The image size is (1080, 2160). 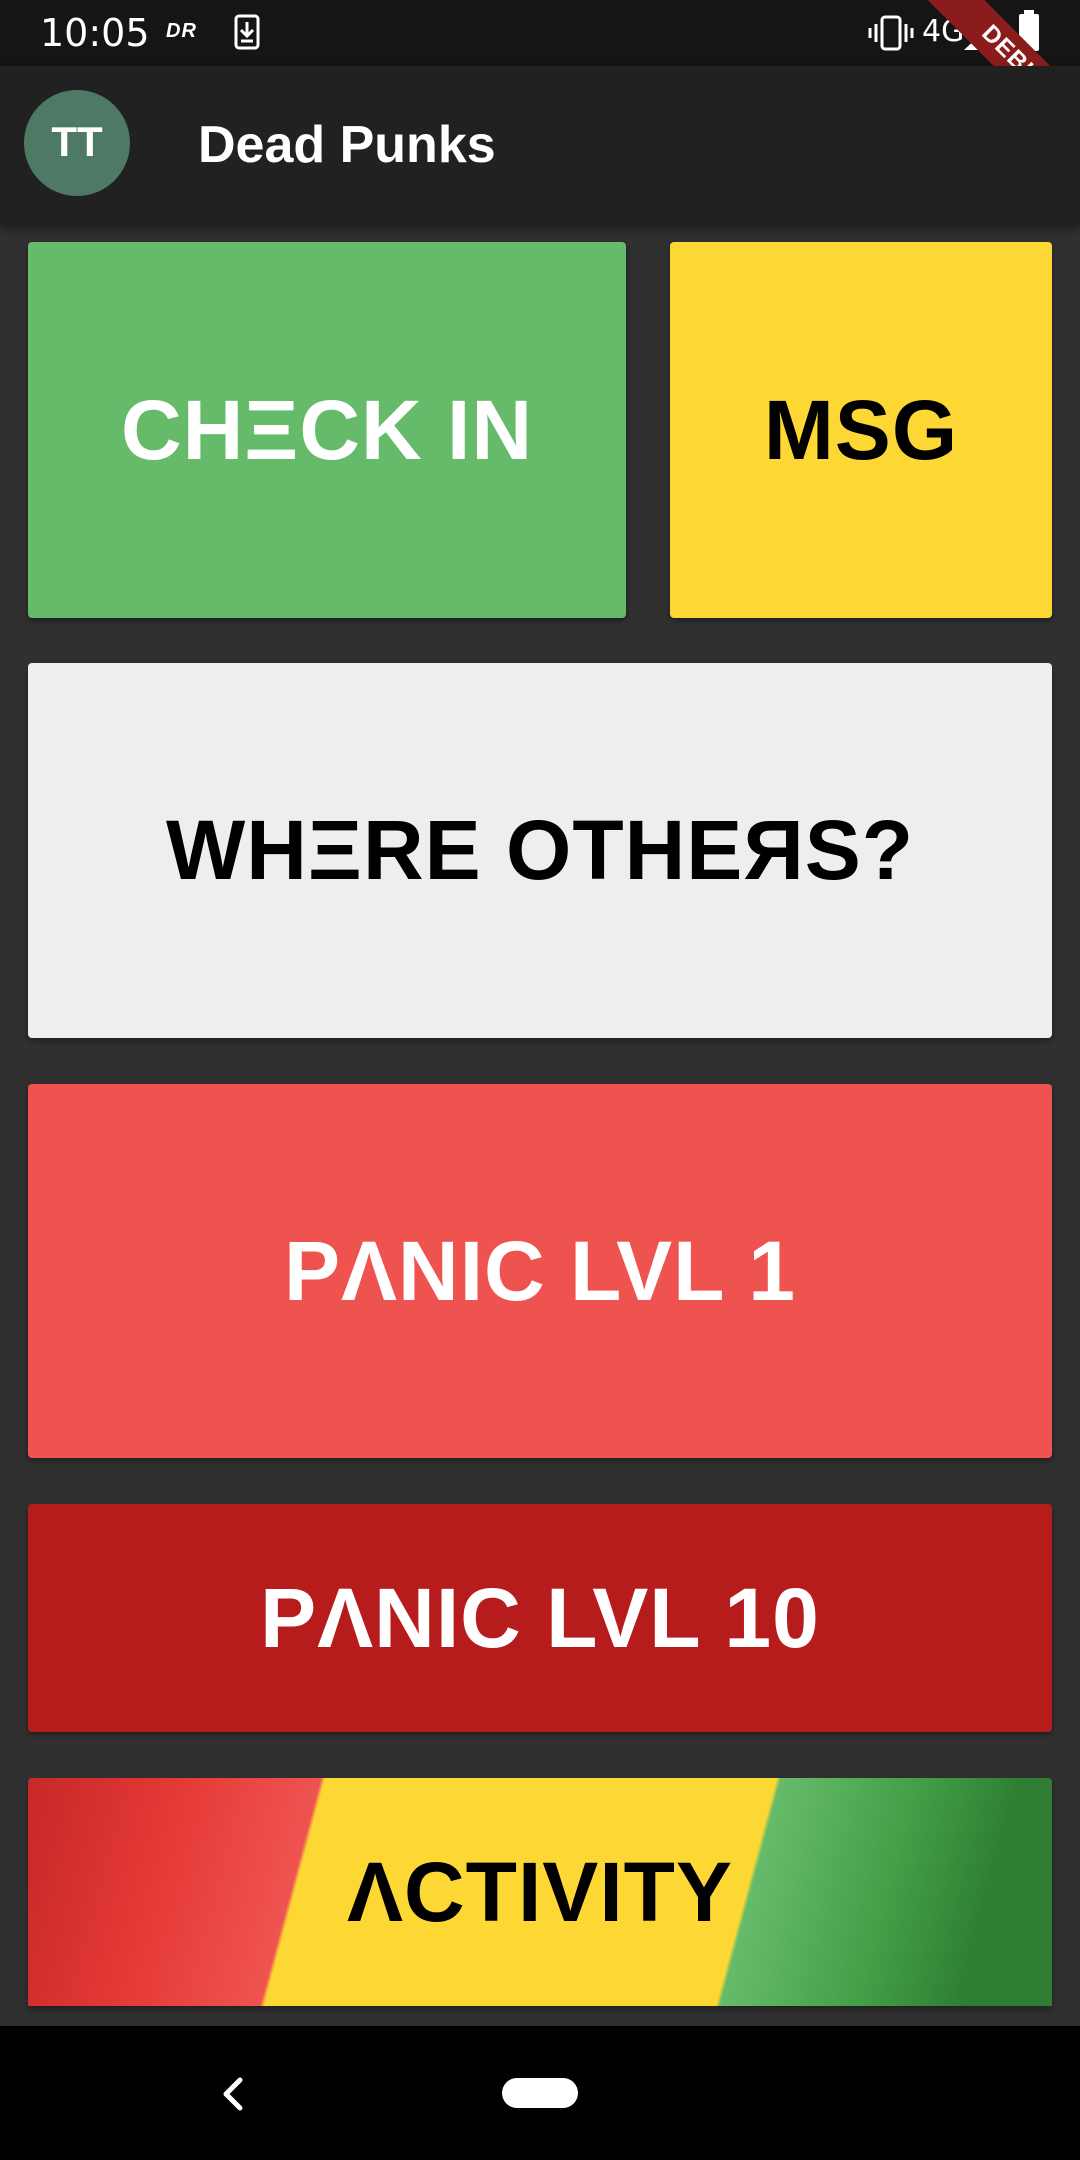 I want to click on check-in-label: CHΞCK IN, so click(x=327, y=429).